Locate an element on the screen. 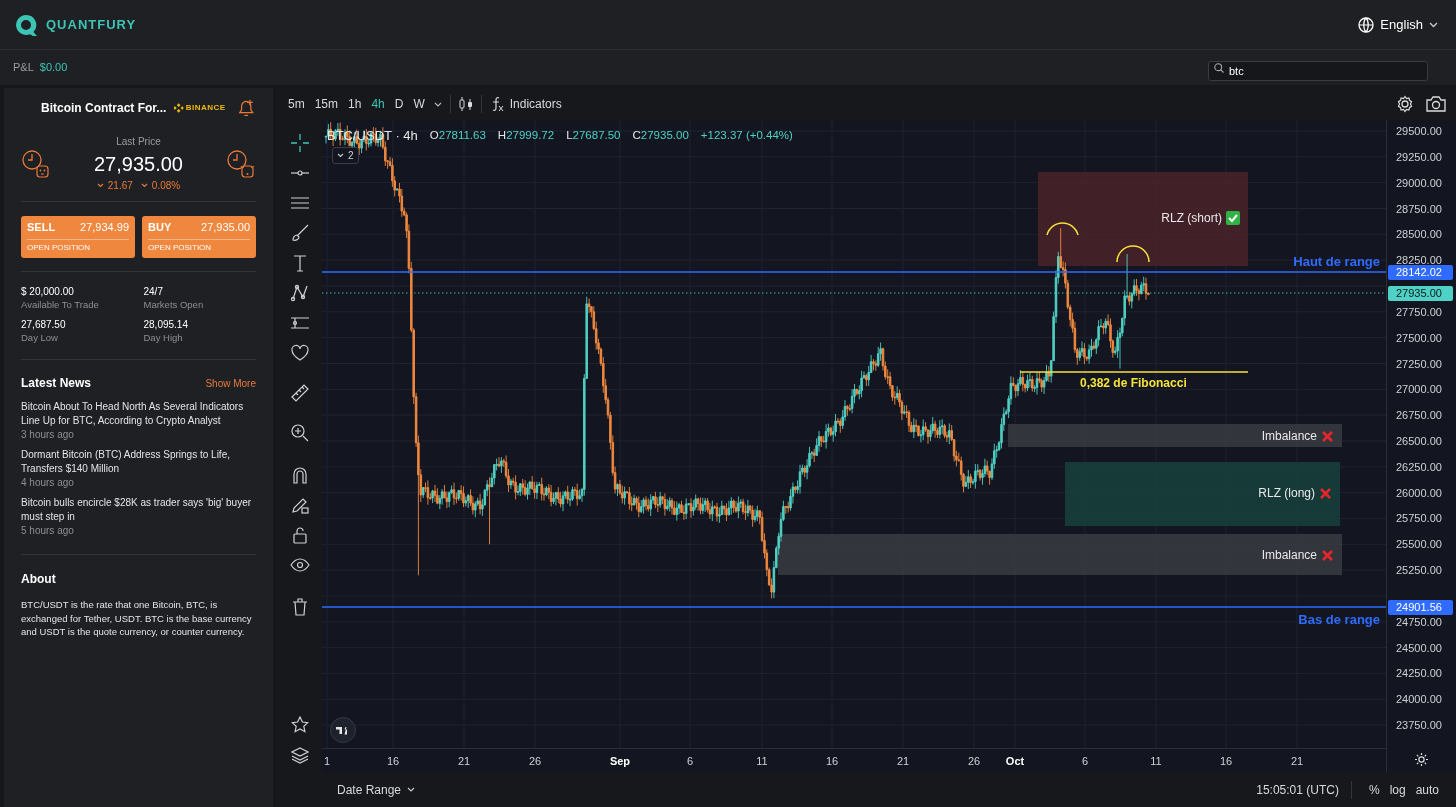 The image size is (1456, 807). last-price: 27,935.00 is located at coordinates (138, 164).